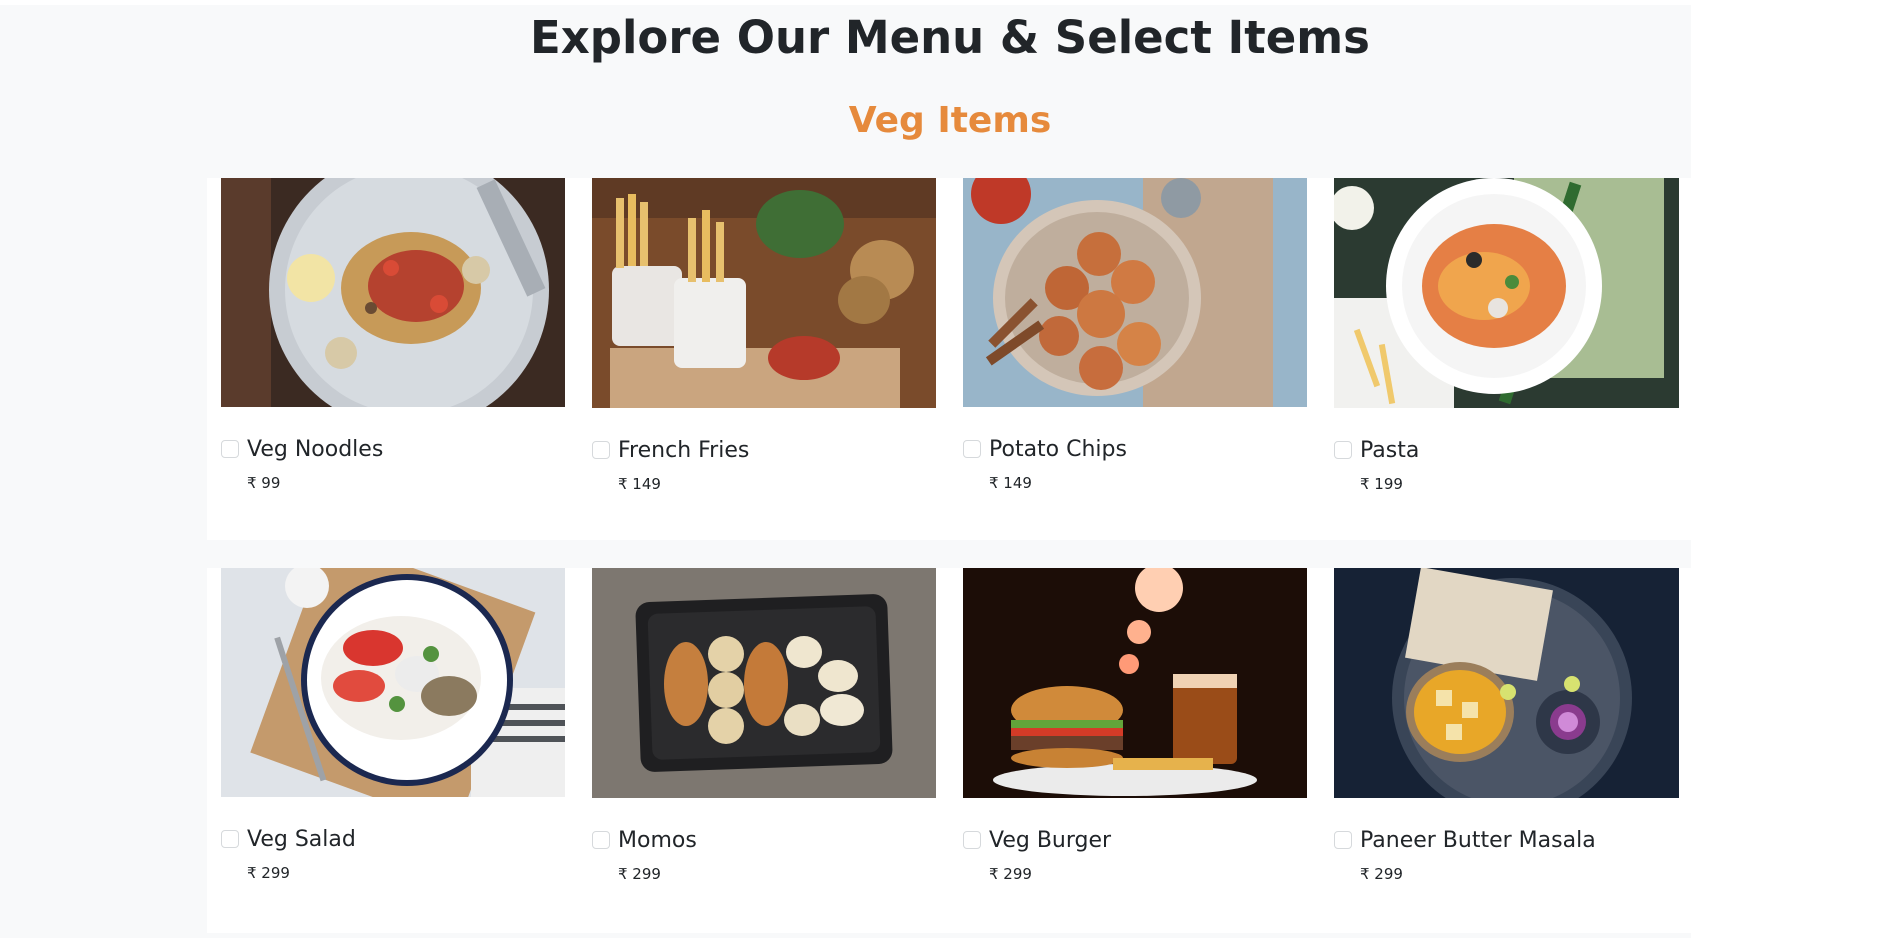  What do you see at coordinates (1506, 293) in the screenshot?
I see `pasta-image` at bounding box center [1506, 293].